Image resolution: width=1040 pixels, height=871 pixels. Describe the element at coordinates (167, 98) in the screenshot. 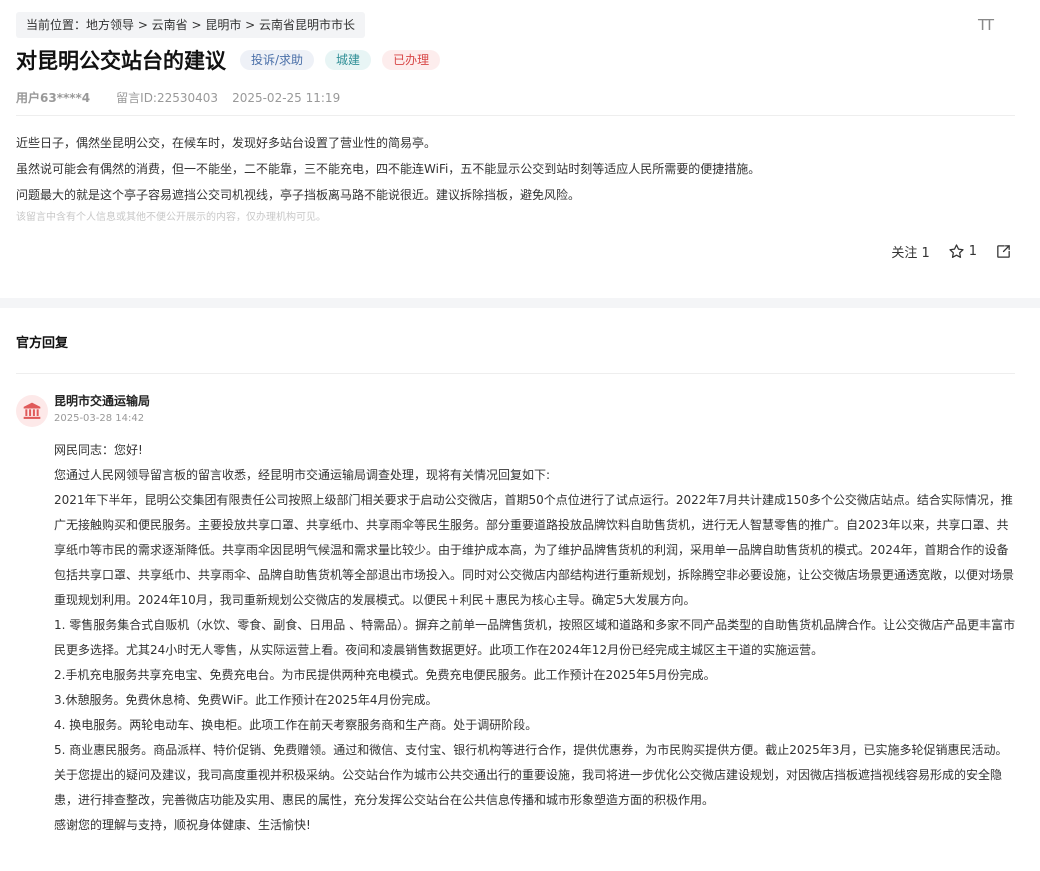

I see `message-id: 留言ID:22530403` at that location.